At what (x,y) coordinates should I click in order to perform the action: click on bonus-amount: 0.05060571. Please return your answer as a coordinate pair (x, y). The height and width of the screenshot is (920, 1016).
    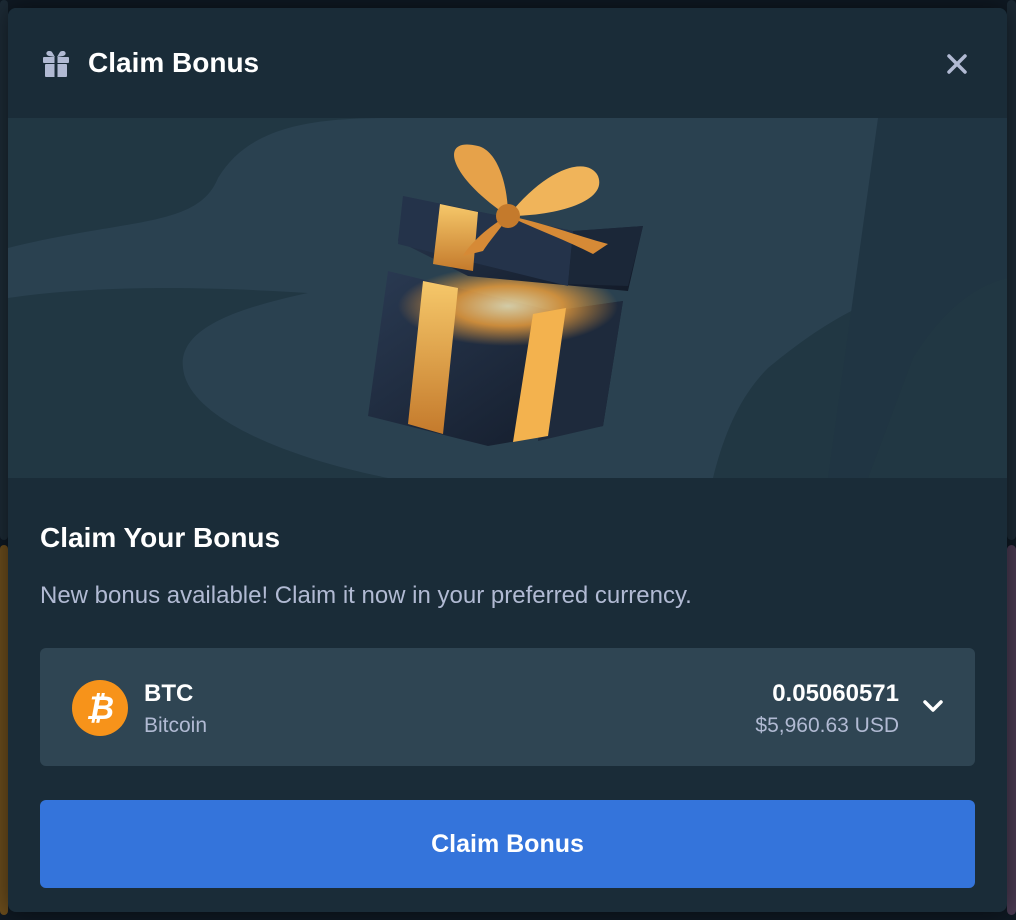
    Looking at the image, I should click on (835, 693).